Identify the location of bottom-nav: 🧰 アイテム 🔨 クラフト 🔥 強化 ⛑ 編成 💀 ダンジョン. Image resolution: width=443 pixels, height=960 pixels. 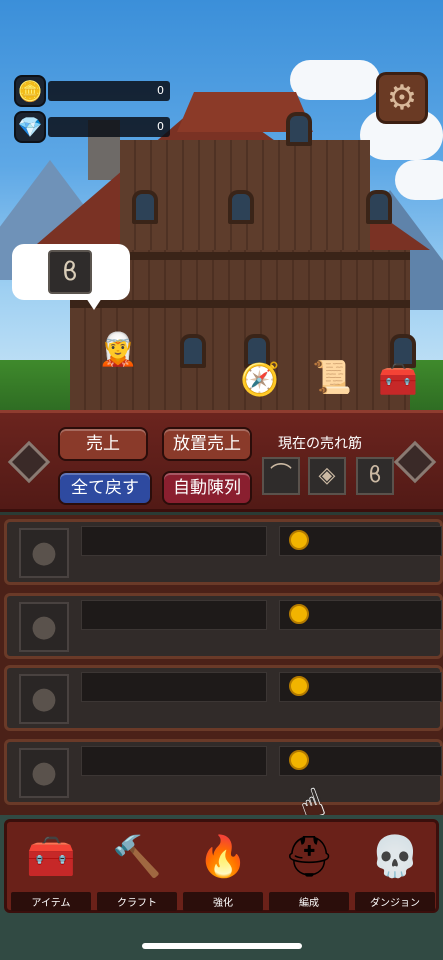
(221, 866).